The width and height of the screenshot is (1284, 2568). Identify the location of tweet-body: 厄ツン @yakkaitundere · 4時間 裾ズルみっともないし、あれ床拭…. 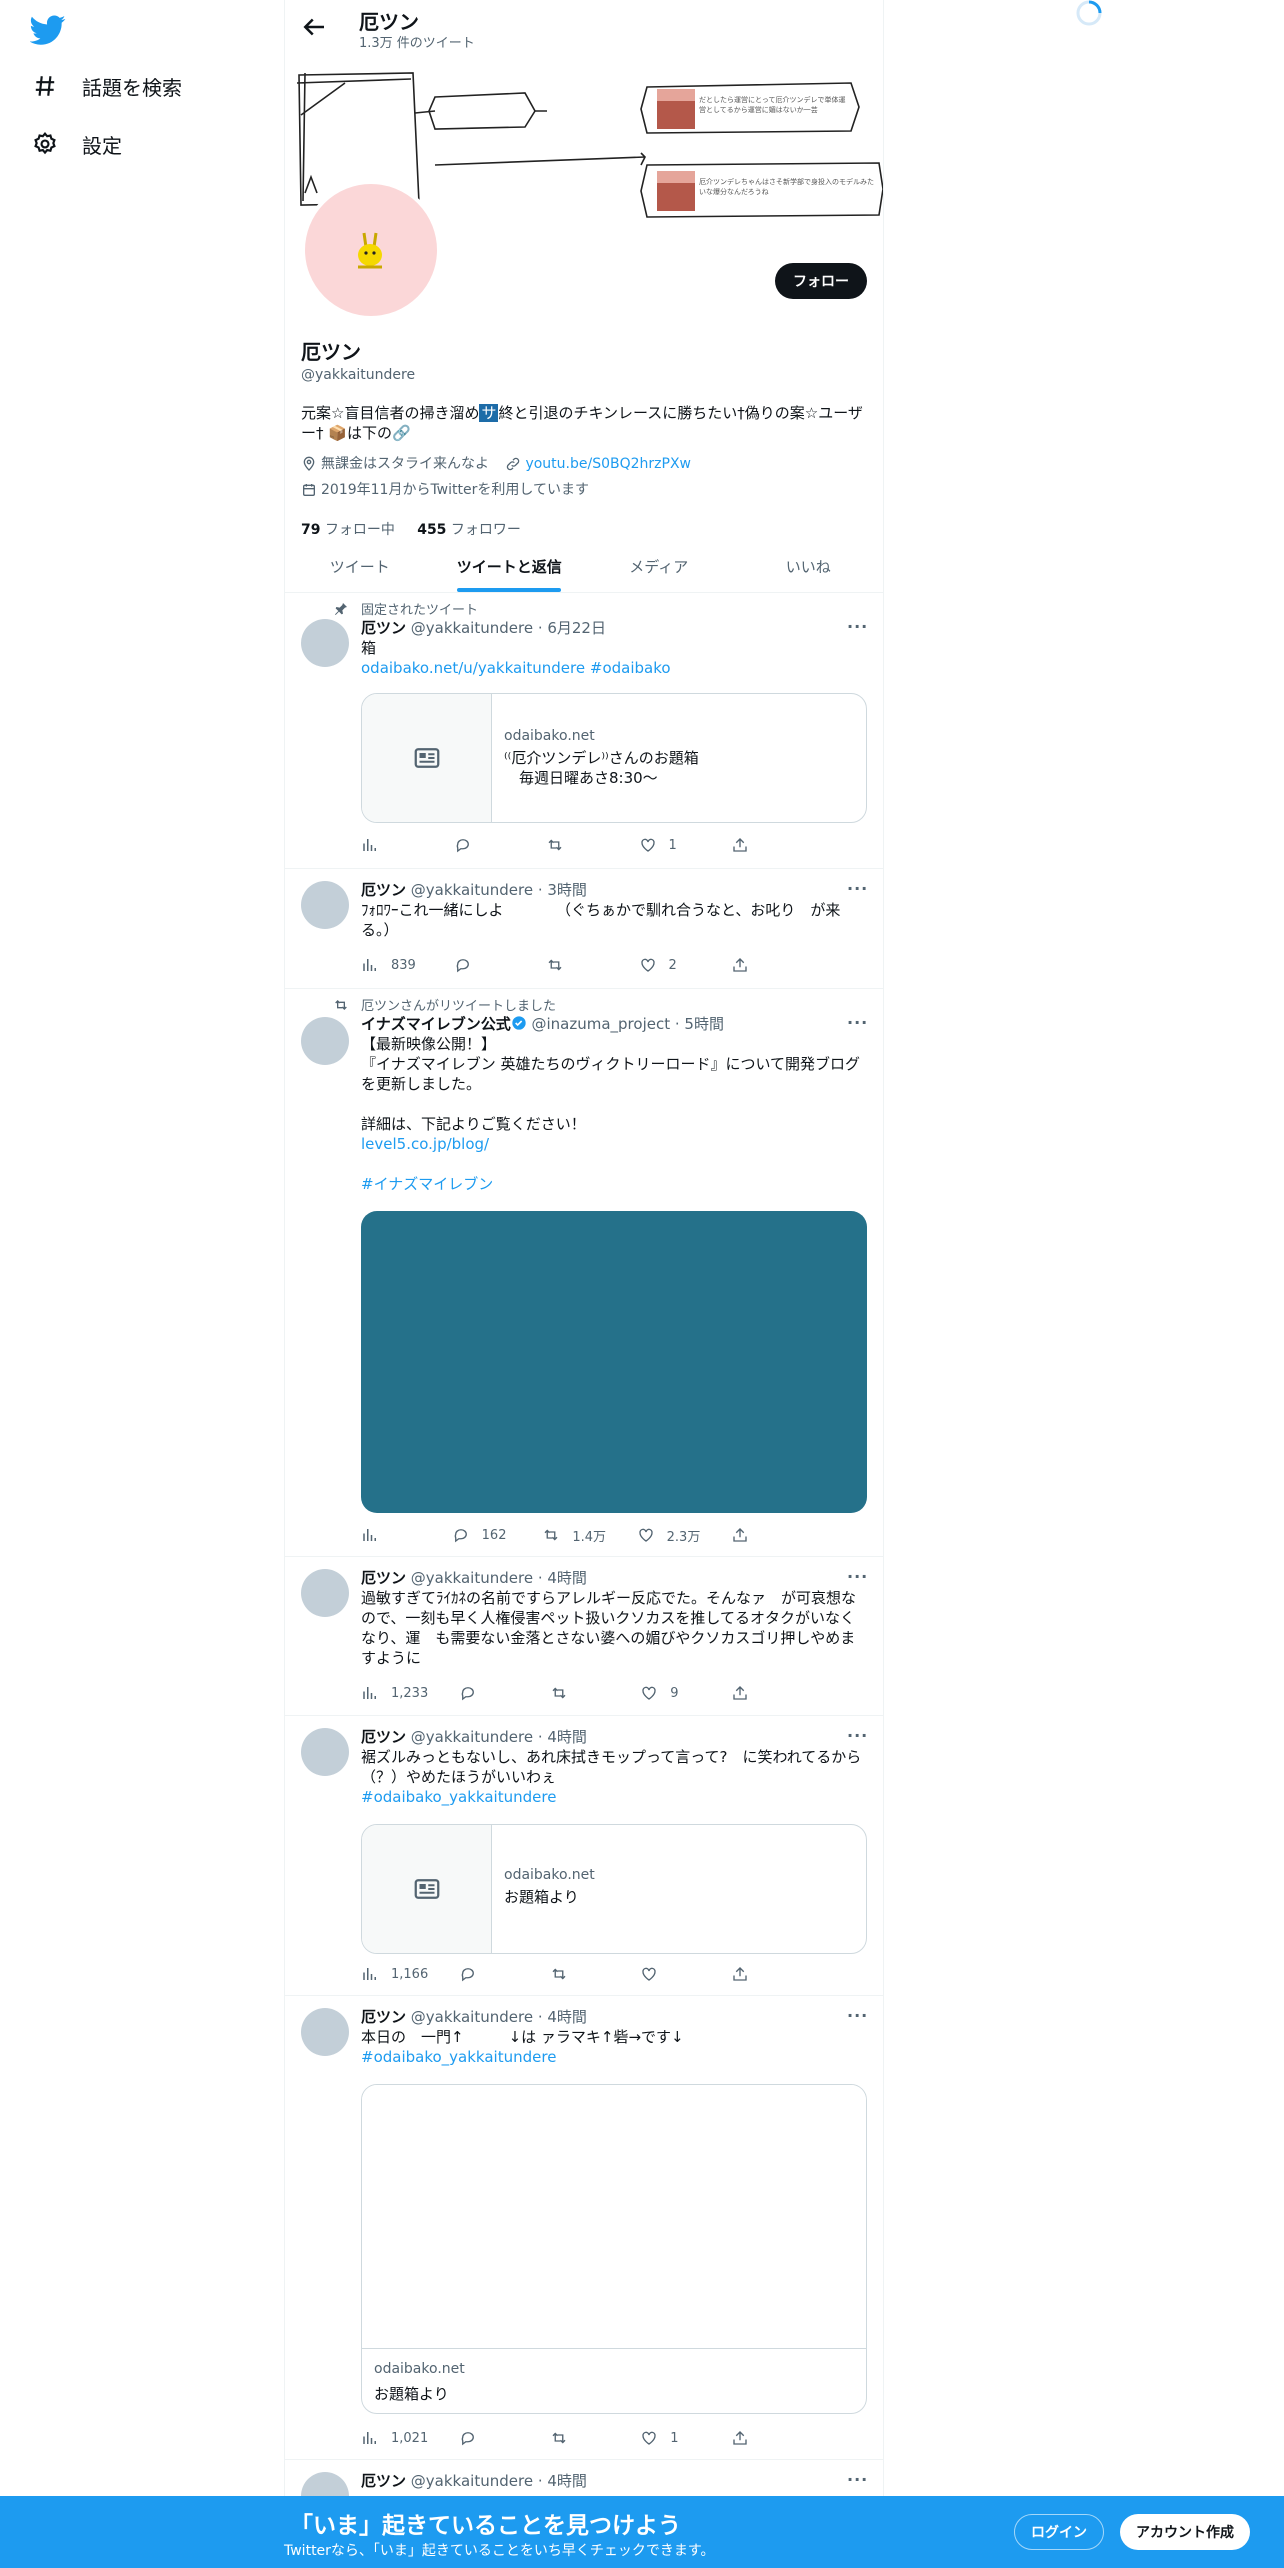
(615, 1766).